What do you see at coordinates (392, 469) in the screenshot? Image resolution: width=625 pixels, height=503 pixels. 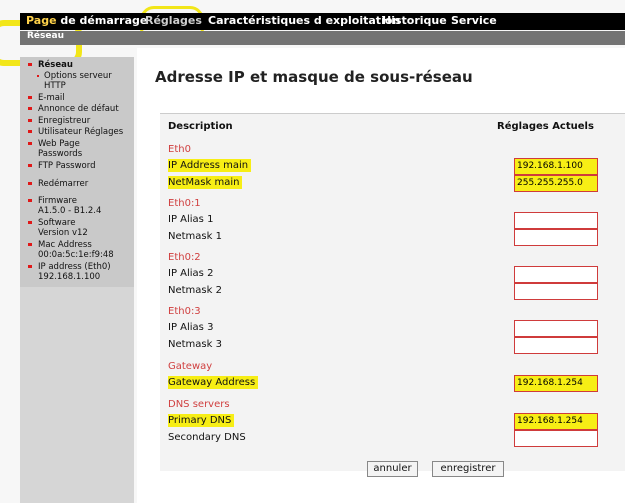 I see `cancel-button: annuler` at bounding box center [392, 469].